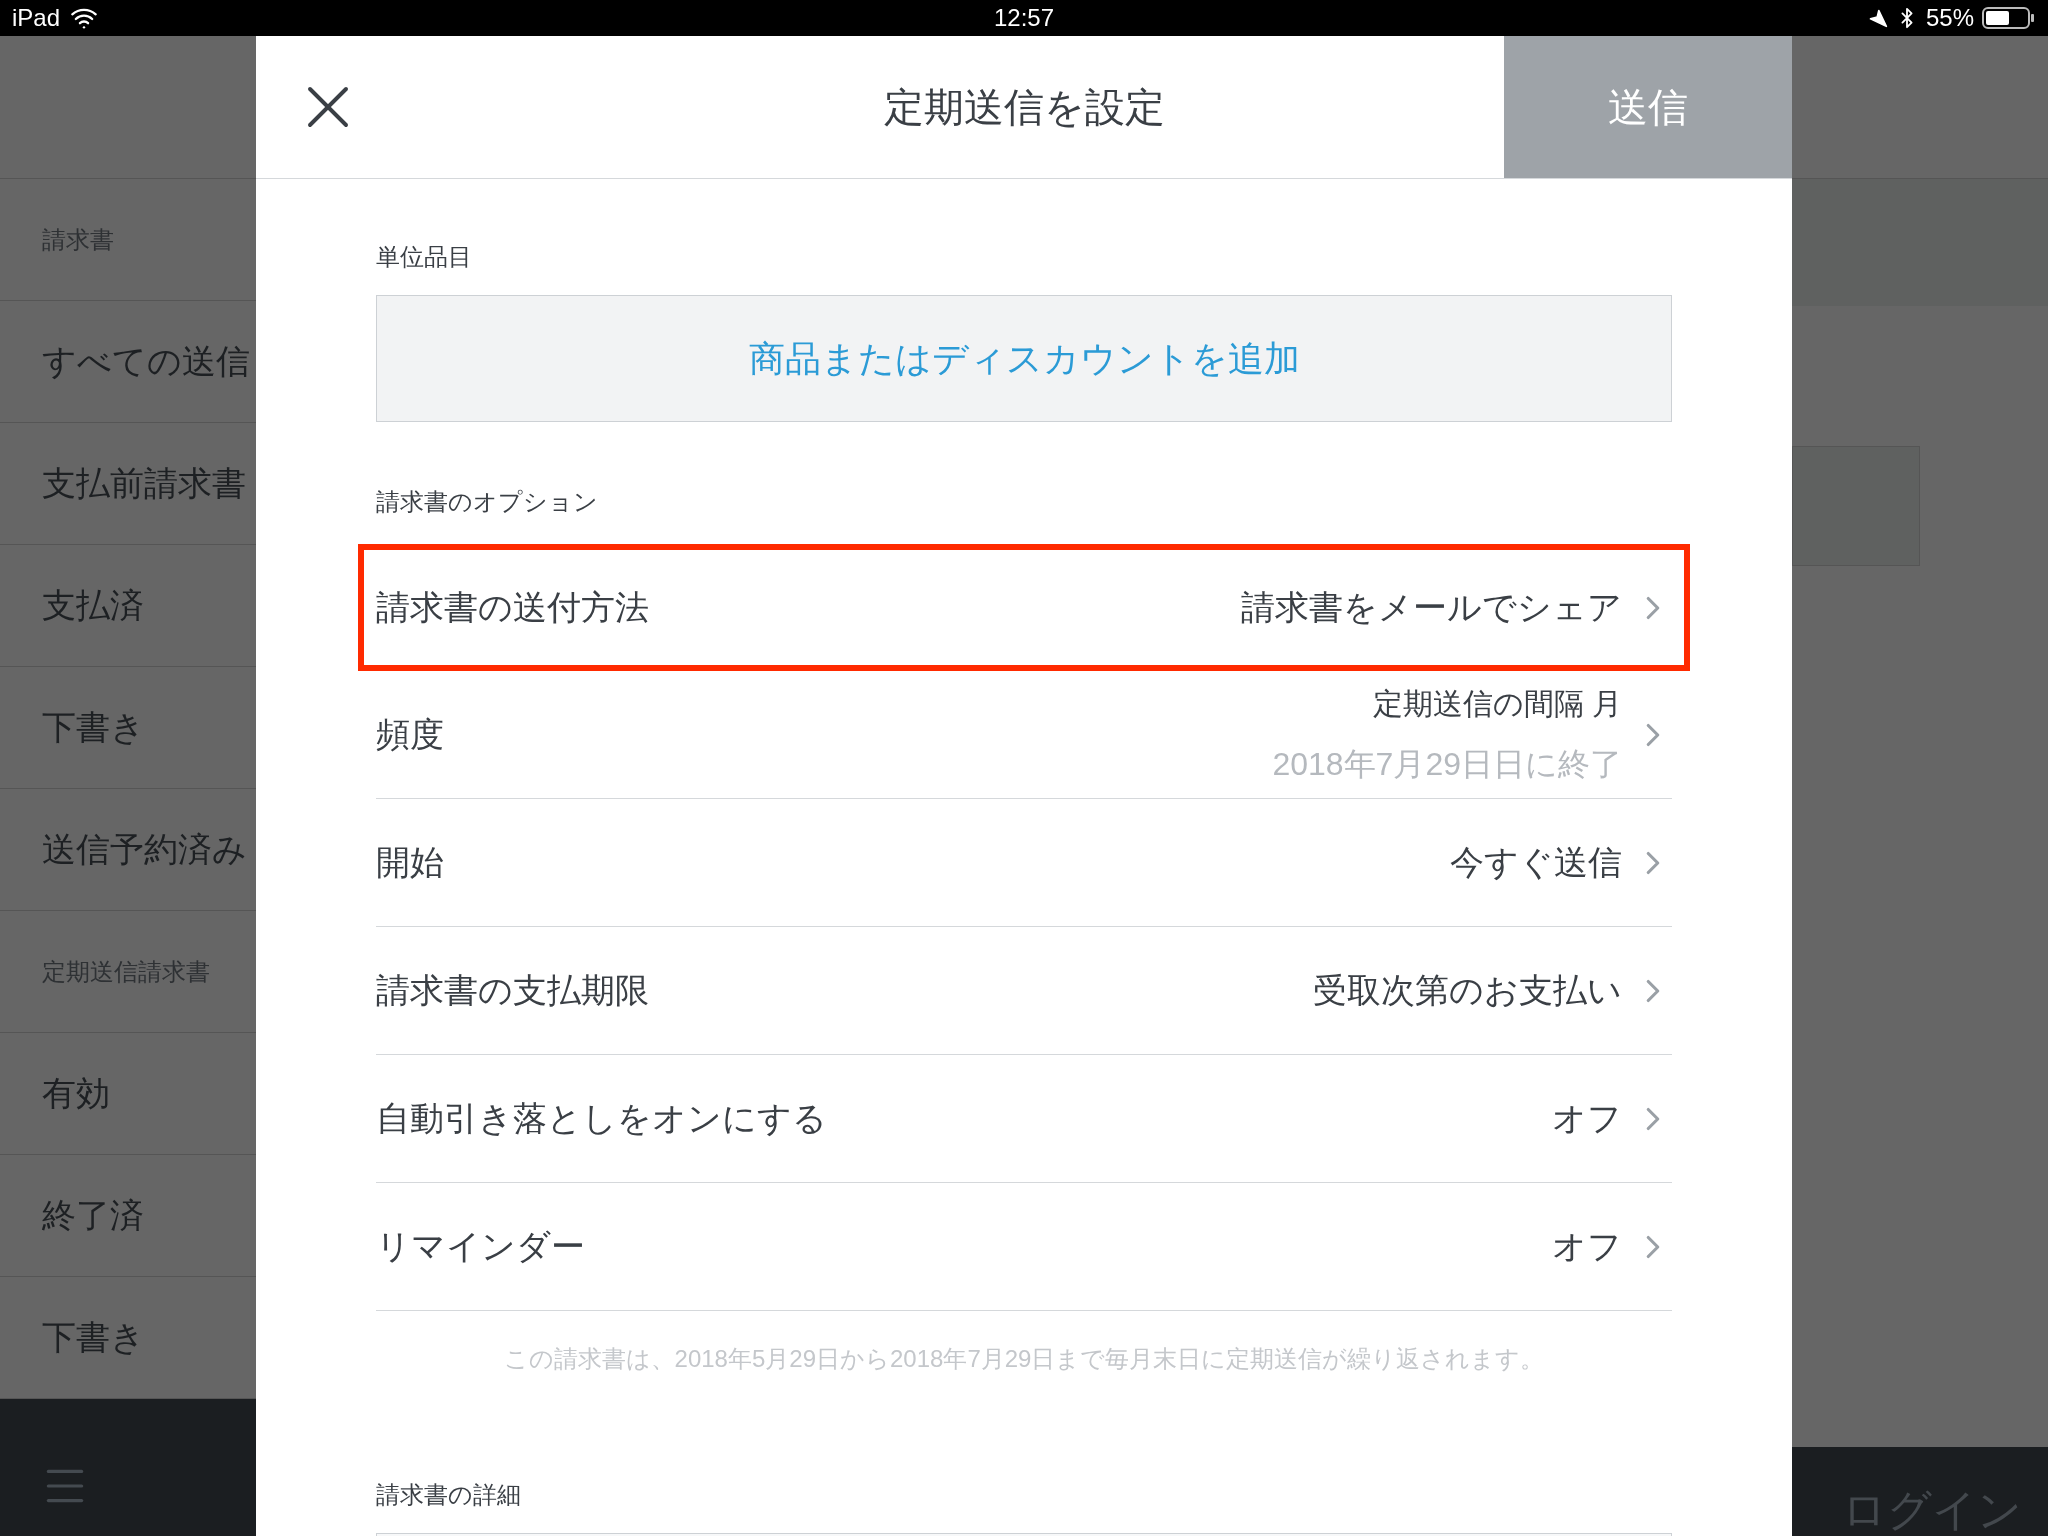 The image size is (2048, 1536). Describe the element at coordinates (126, 971) in the screenshot. I see `sidebar-section-label: 定期送信請求書` at that location.